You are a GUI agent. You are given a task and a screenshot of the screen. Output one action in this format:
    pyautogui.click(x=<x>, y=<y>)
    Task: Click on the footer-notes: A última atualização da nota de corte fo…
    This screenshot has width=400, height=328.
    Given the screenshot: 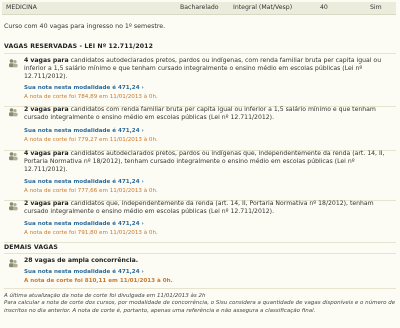 What is the action you would take?
    pyautogui.click(x=200, y=304)
    